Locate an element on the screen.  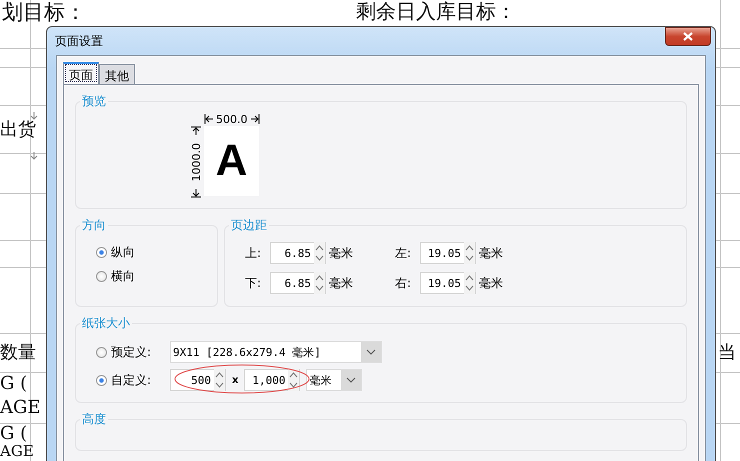
close-icon is located at coordinates (688, 36).